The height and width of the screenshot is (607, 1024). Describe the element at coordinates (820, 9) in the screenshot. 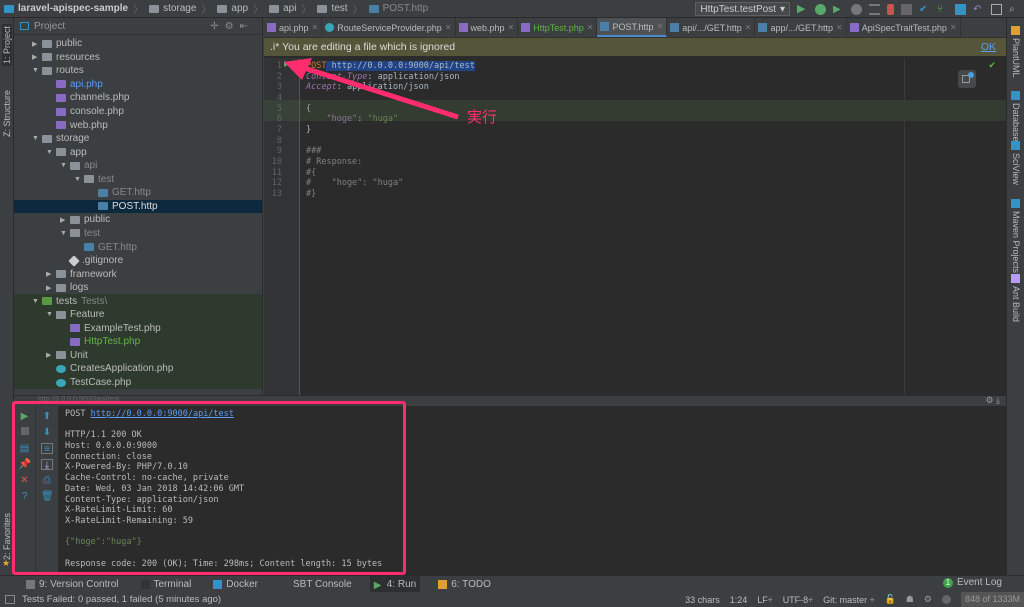

I see `debug-icon` at that location.